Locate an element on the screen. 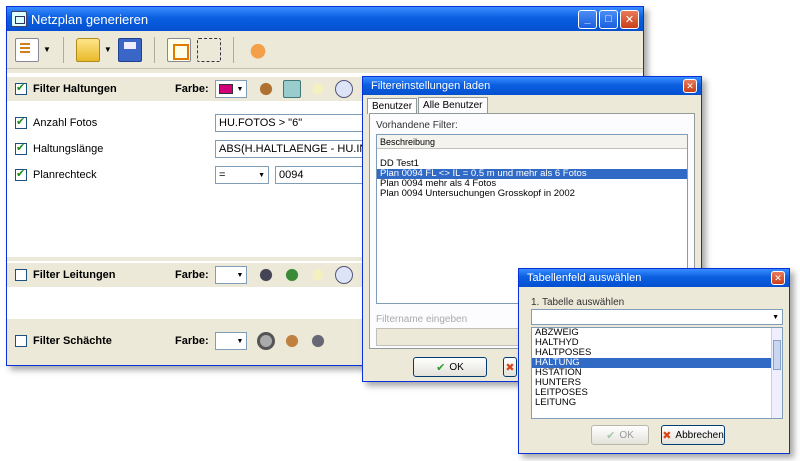 This screenshot has height=461, width=800. leitung-grid-icon is located at coordinates (292, 275).